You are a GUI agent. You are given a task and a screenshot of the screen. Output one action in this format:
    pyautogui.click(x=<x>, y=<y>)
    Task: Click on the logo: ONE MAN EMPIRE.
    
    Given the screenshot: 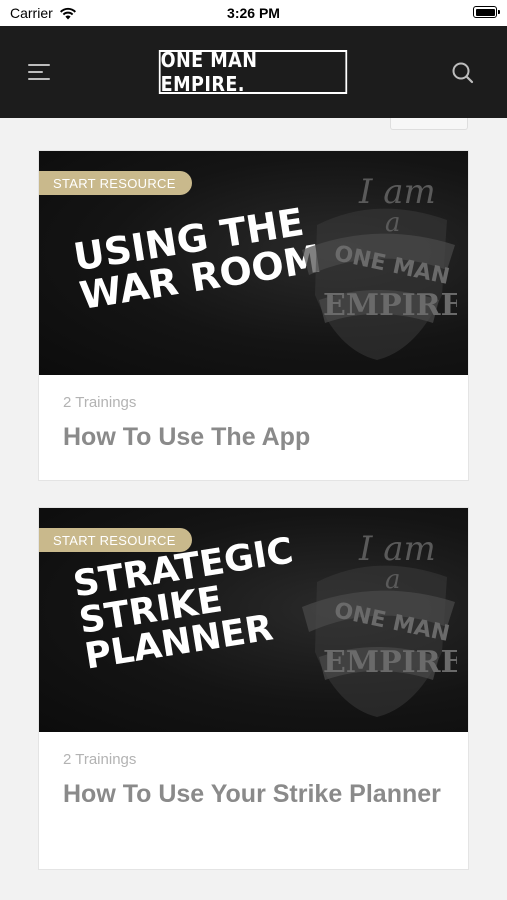 What is the action you would take?
    pyautogui.click(x=253, y=72)
    